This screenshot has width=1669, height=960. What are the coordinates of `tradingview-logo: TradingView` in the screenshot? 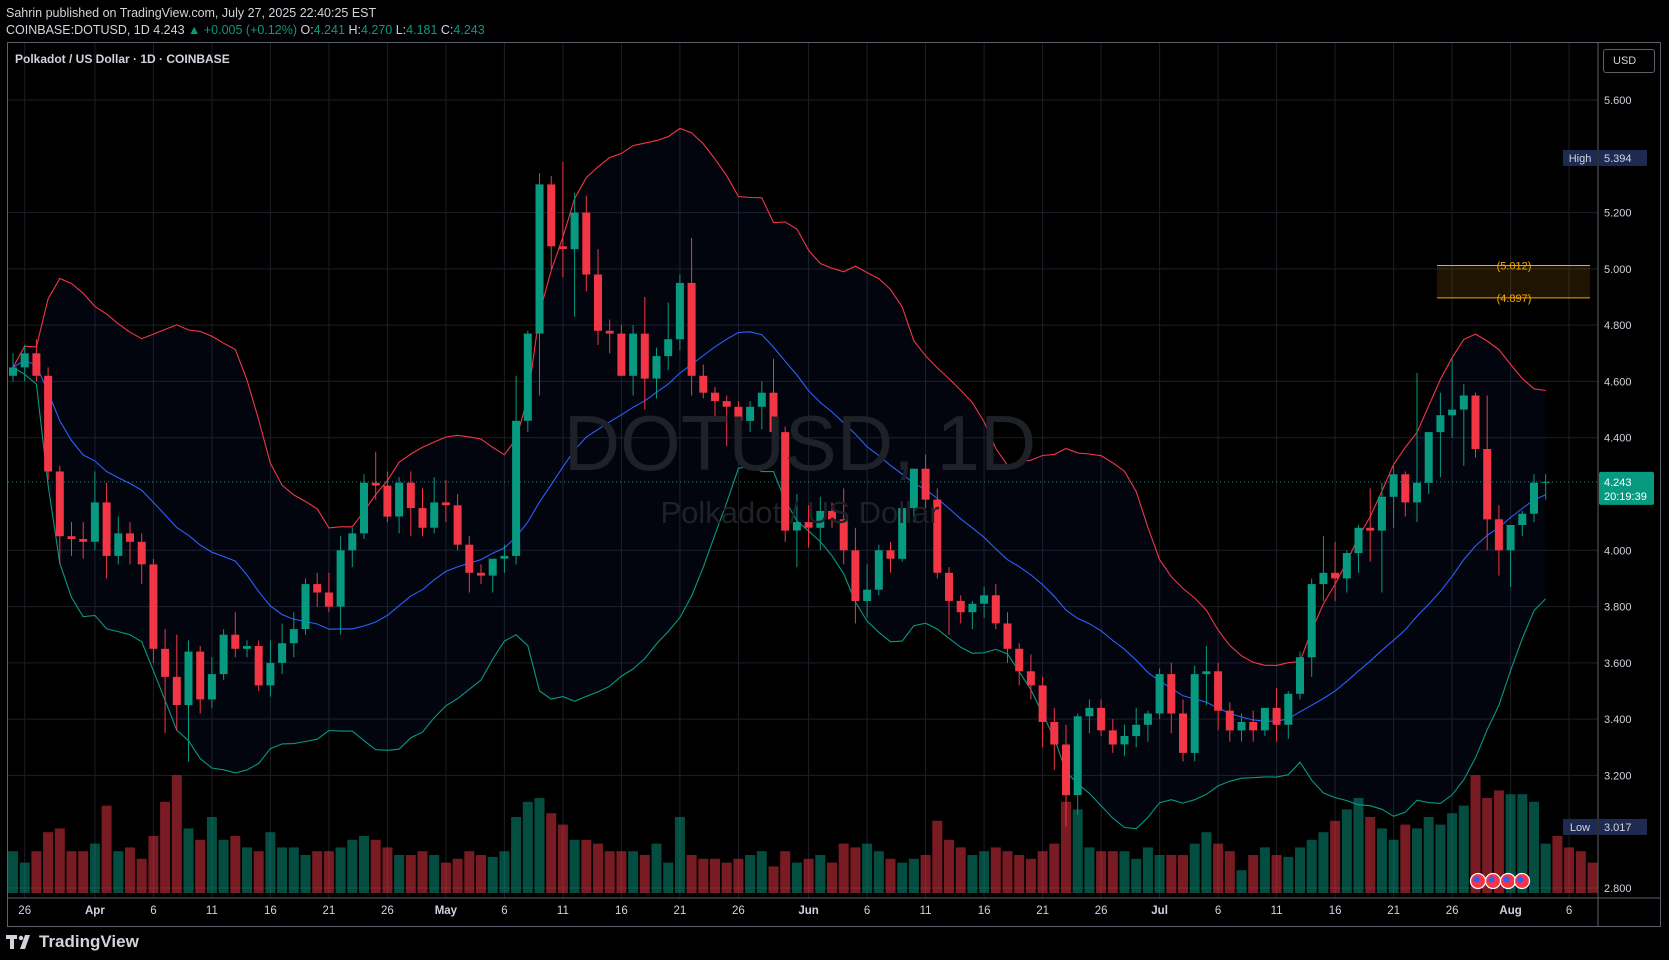 It's located at (72, 942).